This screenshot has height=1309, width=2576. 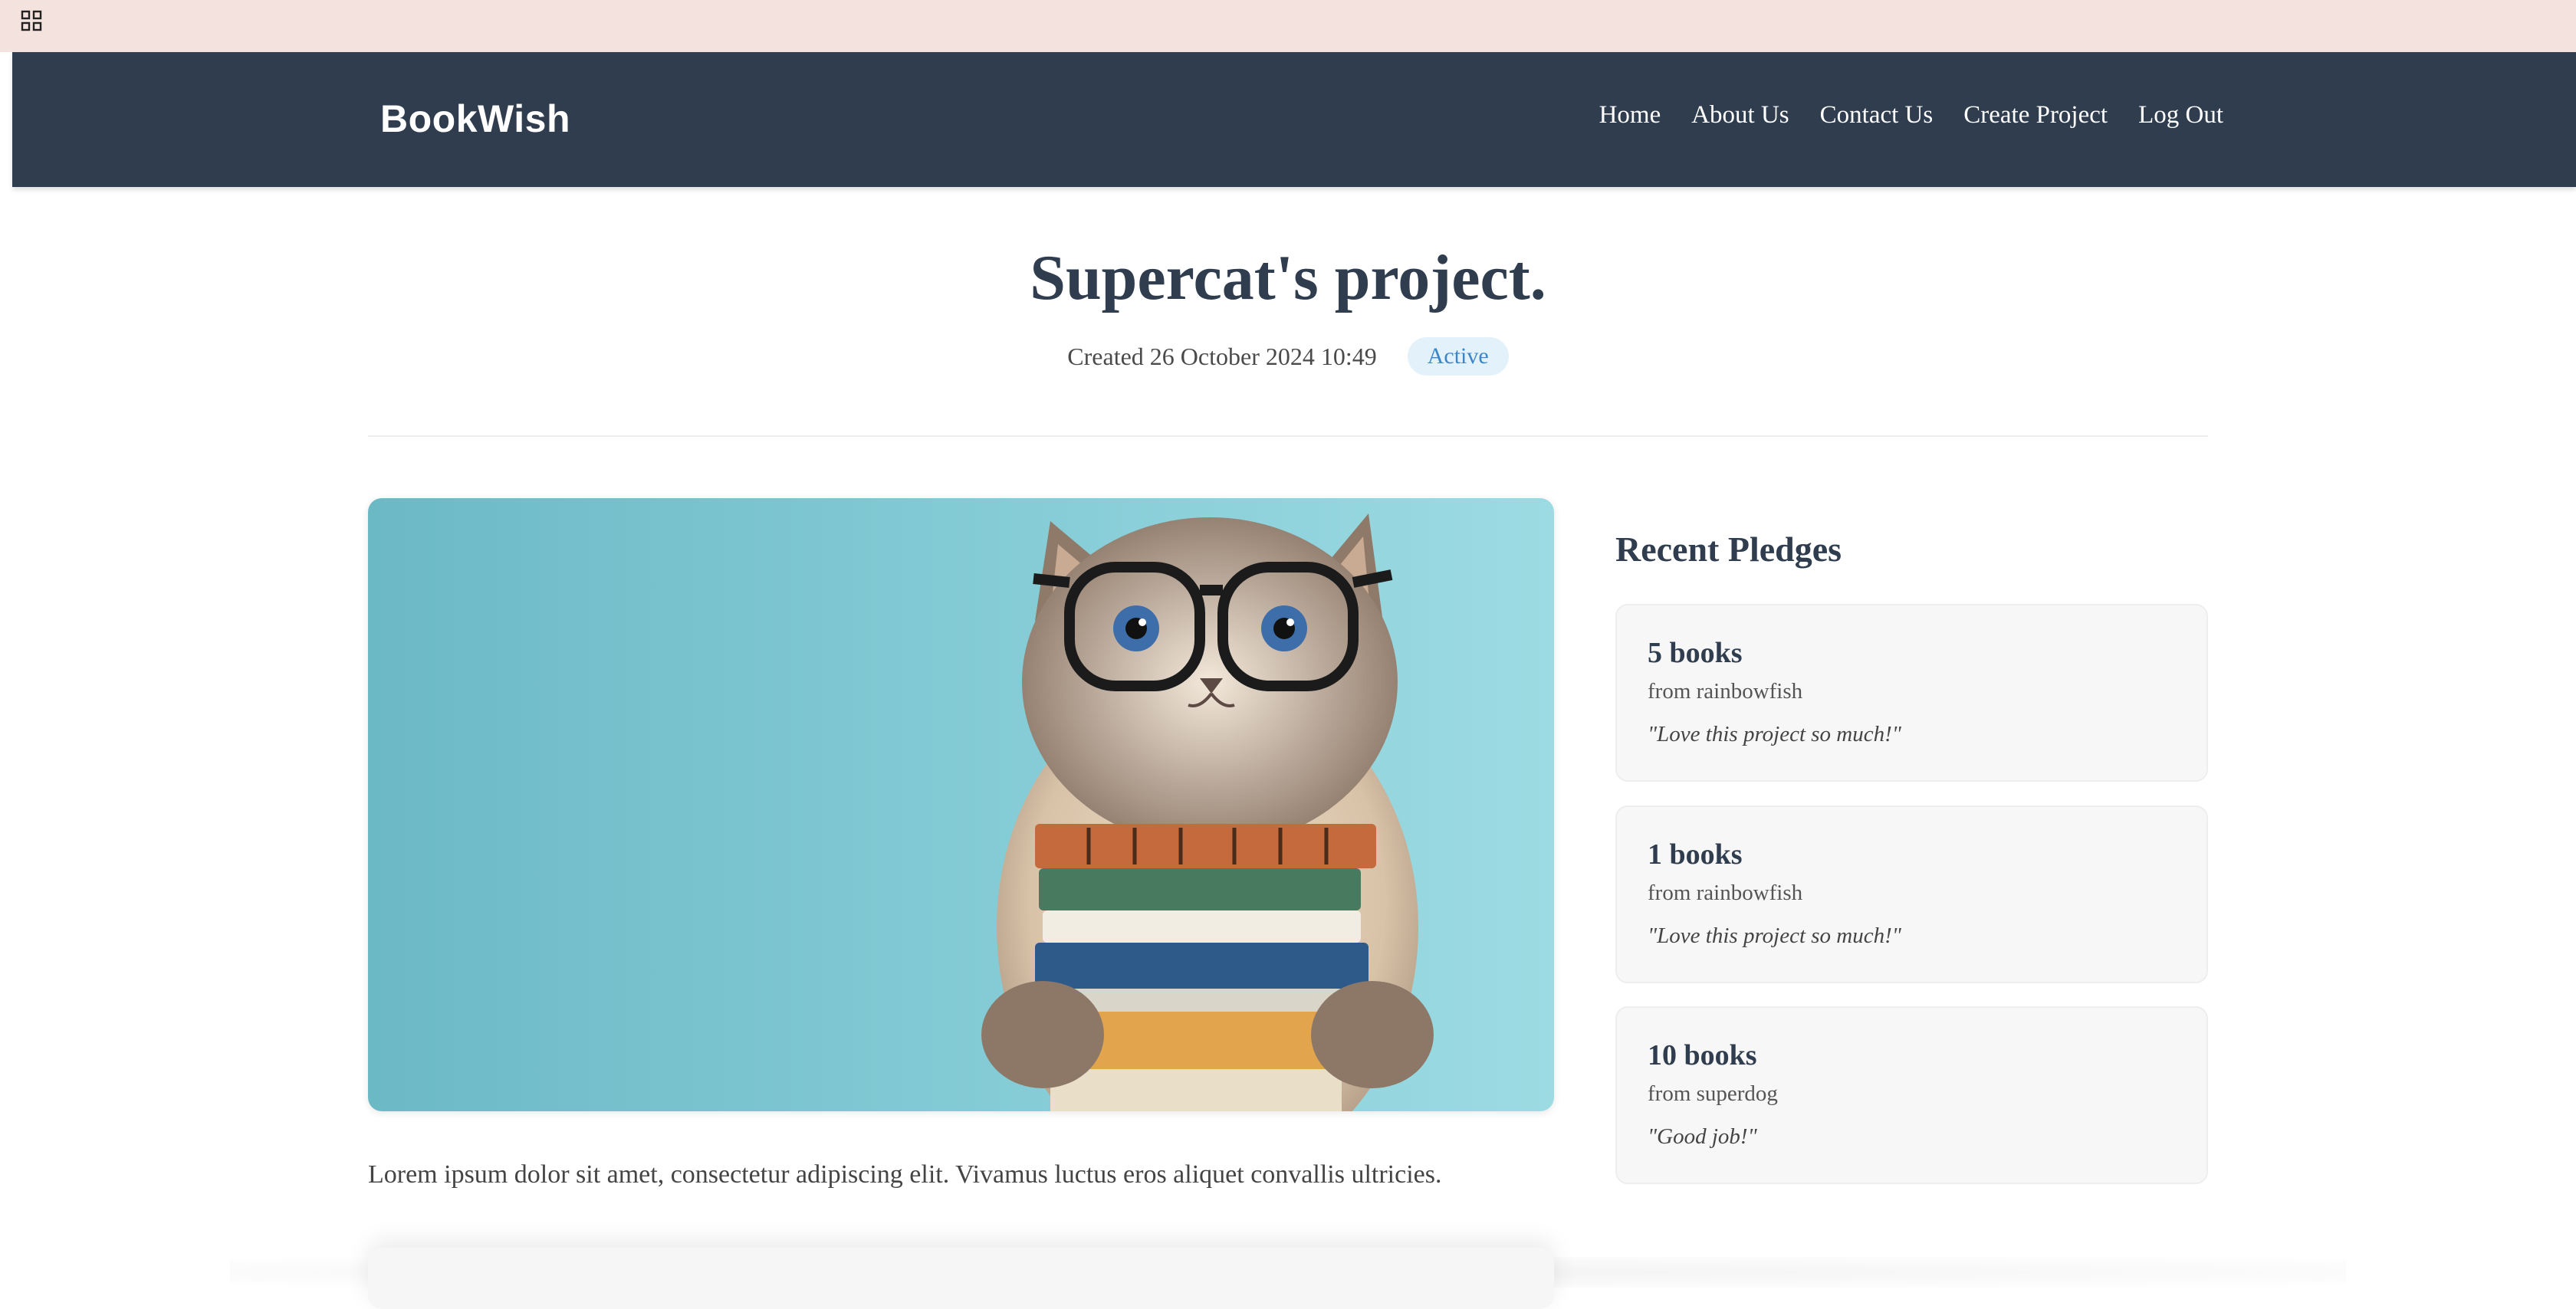 I want to click on created-date: Created 26 October 2024 10:49, so click(x=1222, y=356).